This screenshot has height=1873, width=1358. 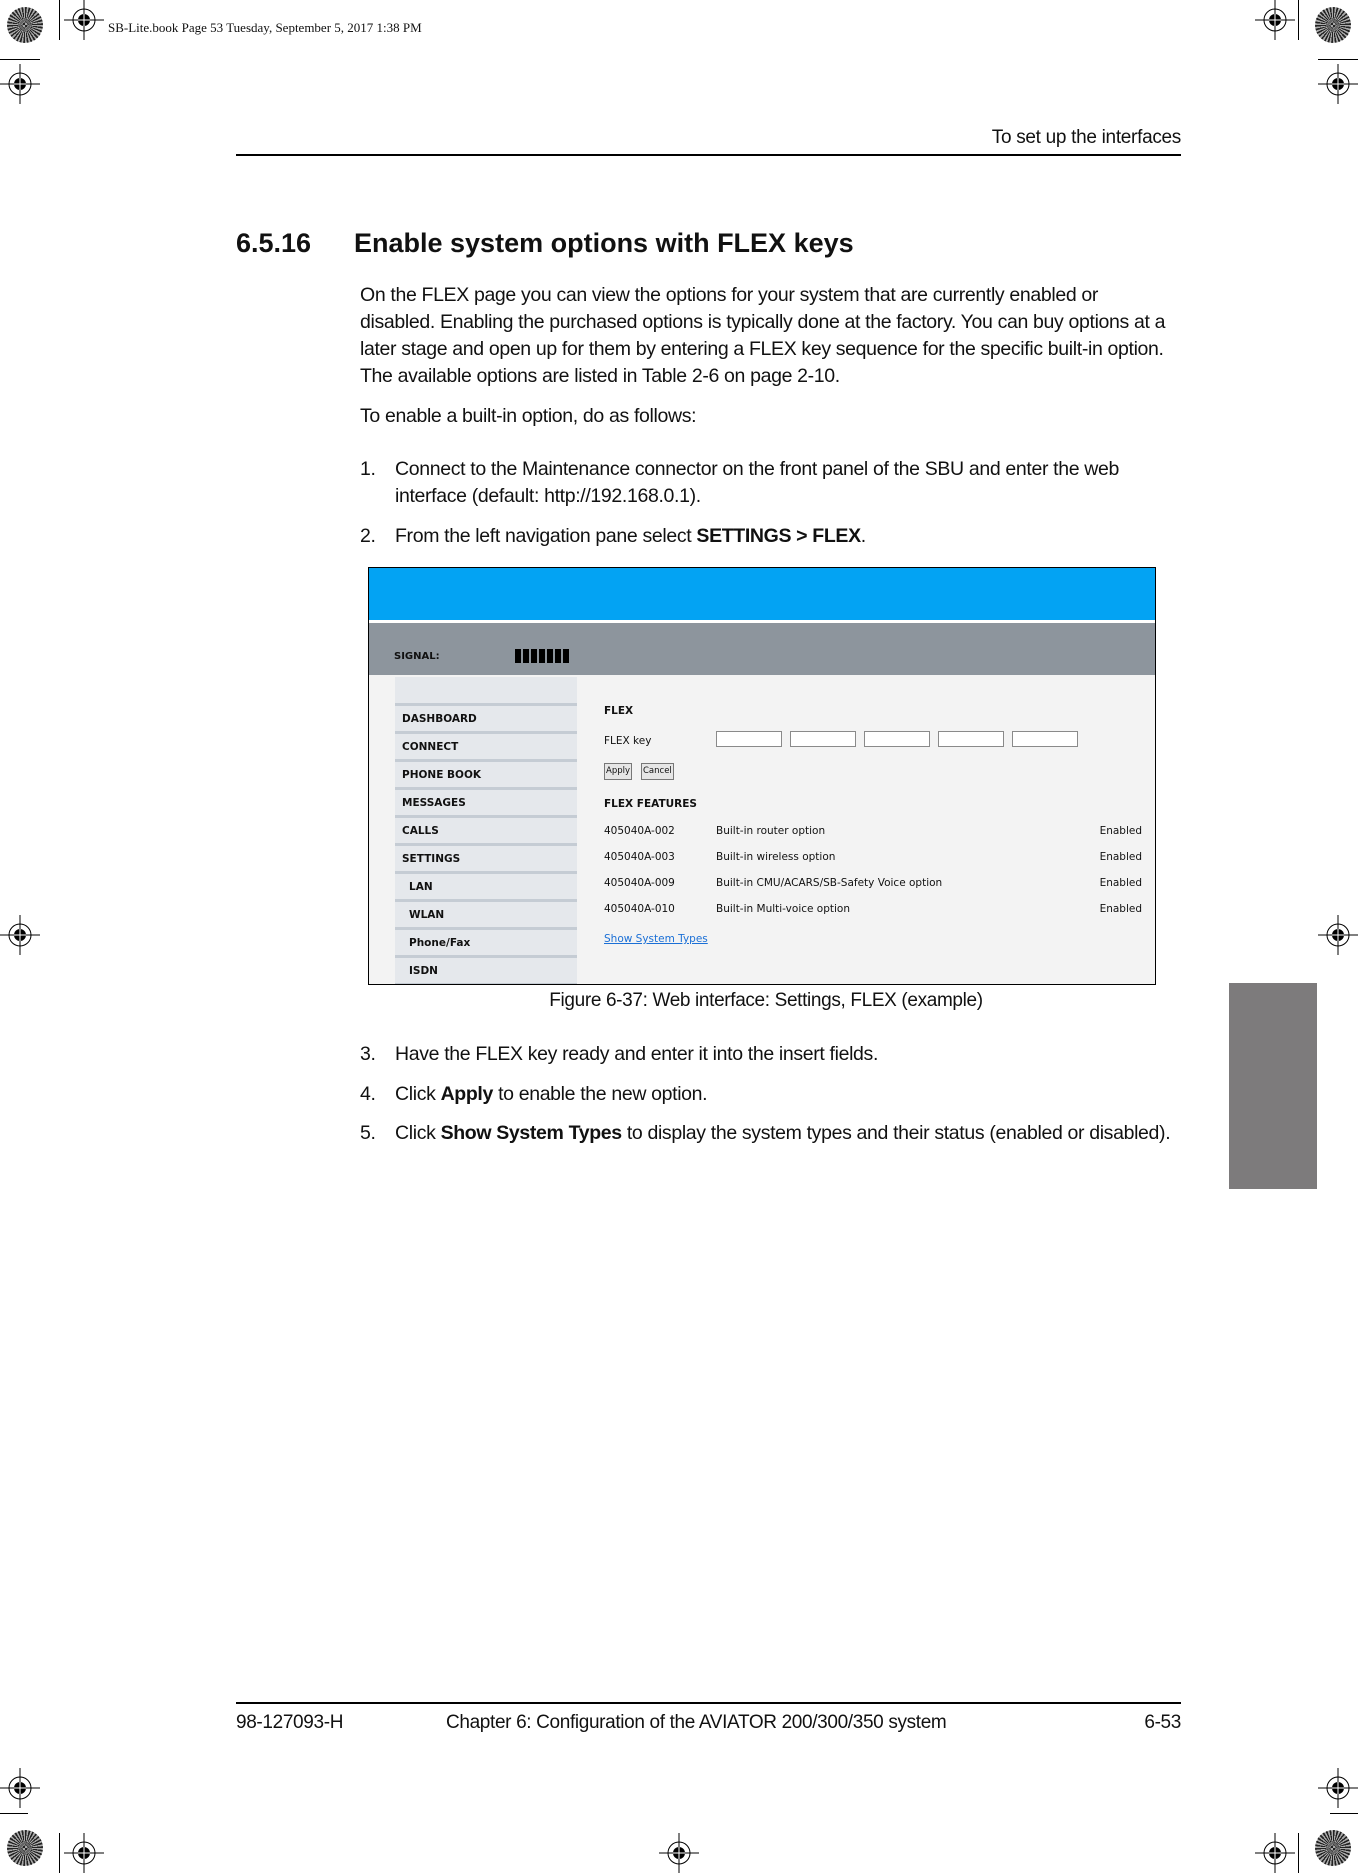 What do you see at coordinates (604, 243) in the screenshot?
I see `section-title: Enable system options with FLEX keys` at bounding box center [604, 243].